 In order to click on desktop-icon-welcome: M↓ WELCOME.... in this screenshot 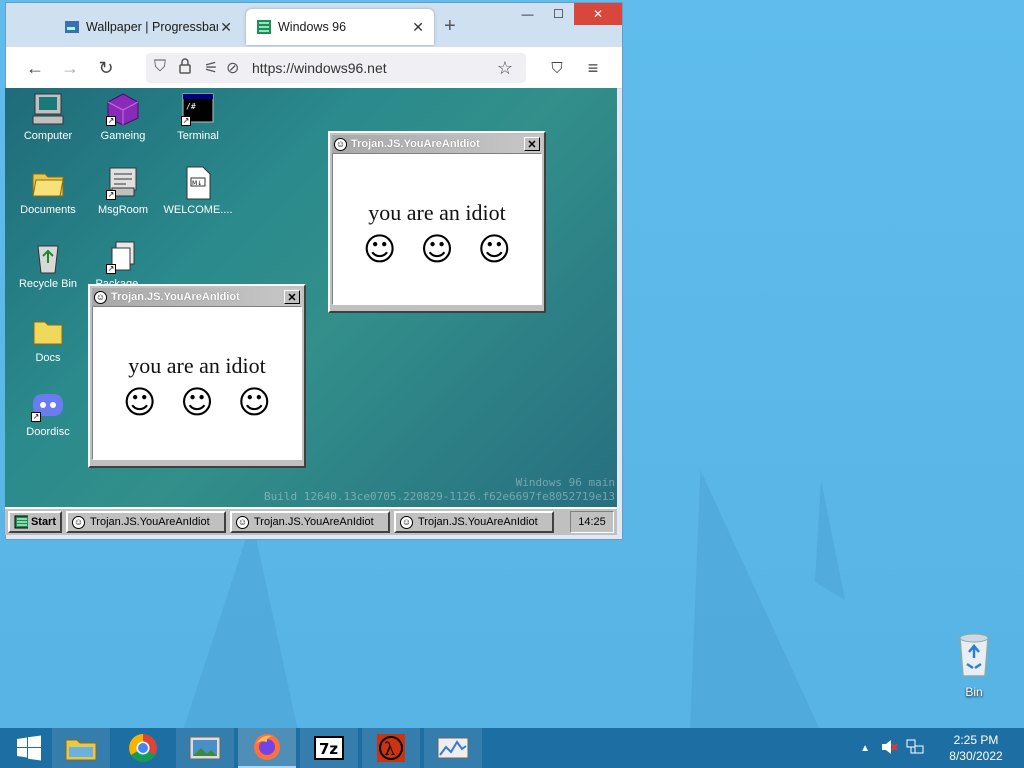, I will do `click(198, 191)`.